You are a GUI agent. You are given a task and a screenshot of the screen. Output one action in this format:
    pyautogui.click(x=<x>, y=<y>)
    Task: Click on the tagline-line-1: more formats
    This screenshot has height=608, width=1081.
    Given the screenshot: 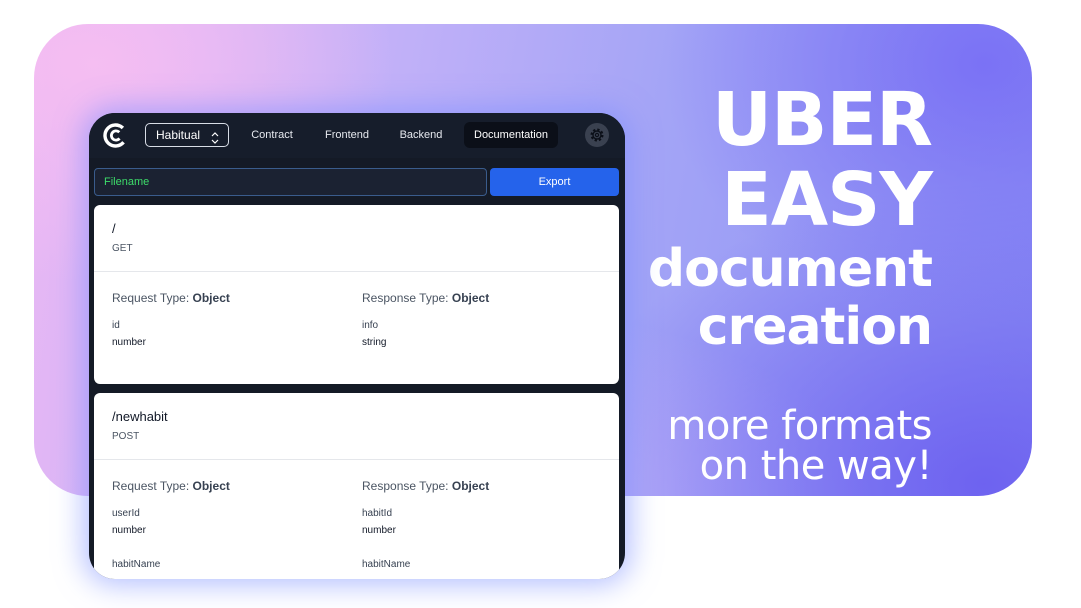 What is the action you would take?
    pyautogui.click(x=799, y=426)
    